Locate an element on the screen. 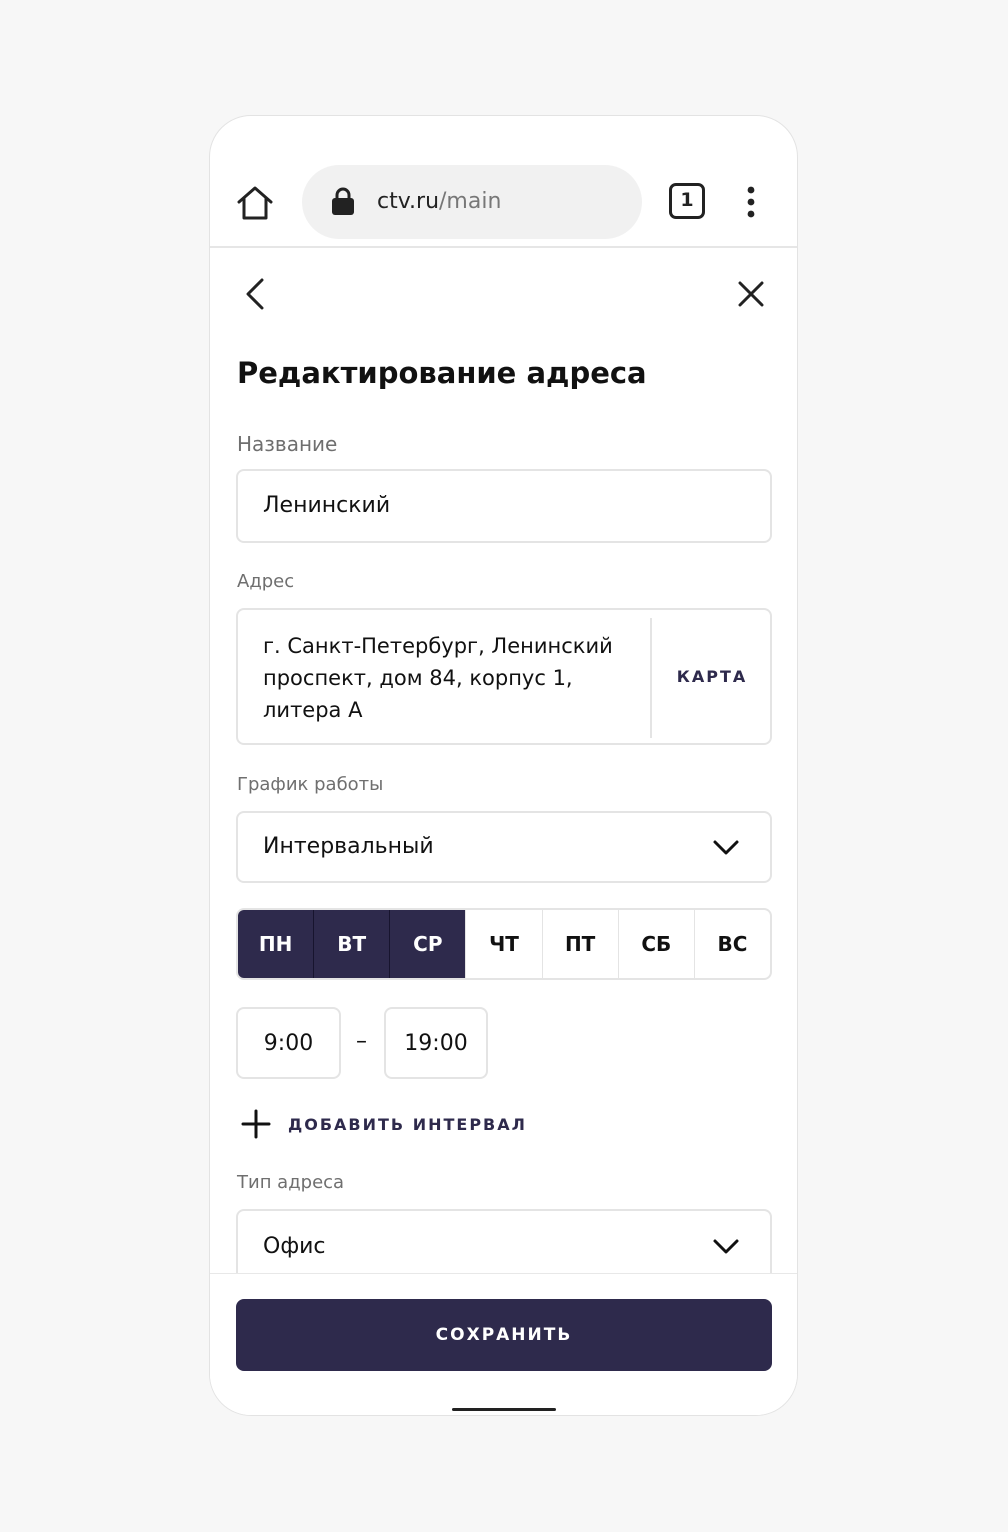 This screenshot has width=1008, height=1532. url-domain: ctv.ru is located at coordinates (408, 201).